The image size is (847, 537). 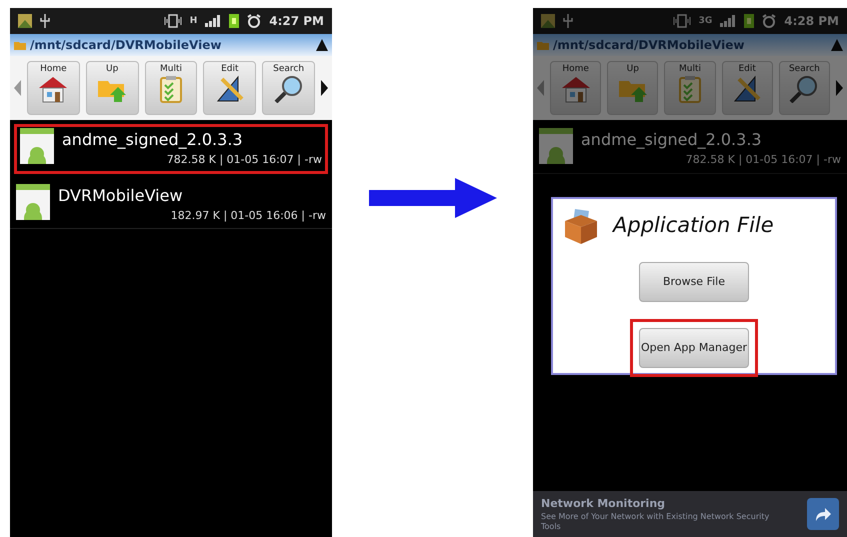 I want to click on banner-text: See More of Your Network with Existing Network Security Tools, so click(x=655, y=522).